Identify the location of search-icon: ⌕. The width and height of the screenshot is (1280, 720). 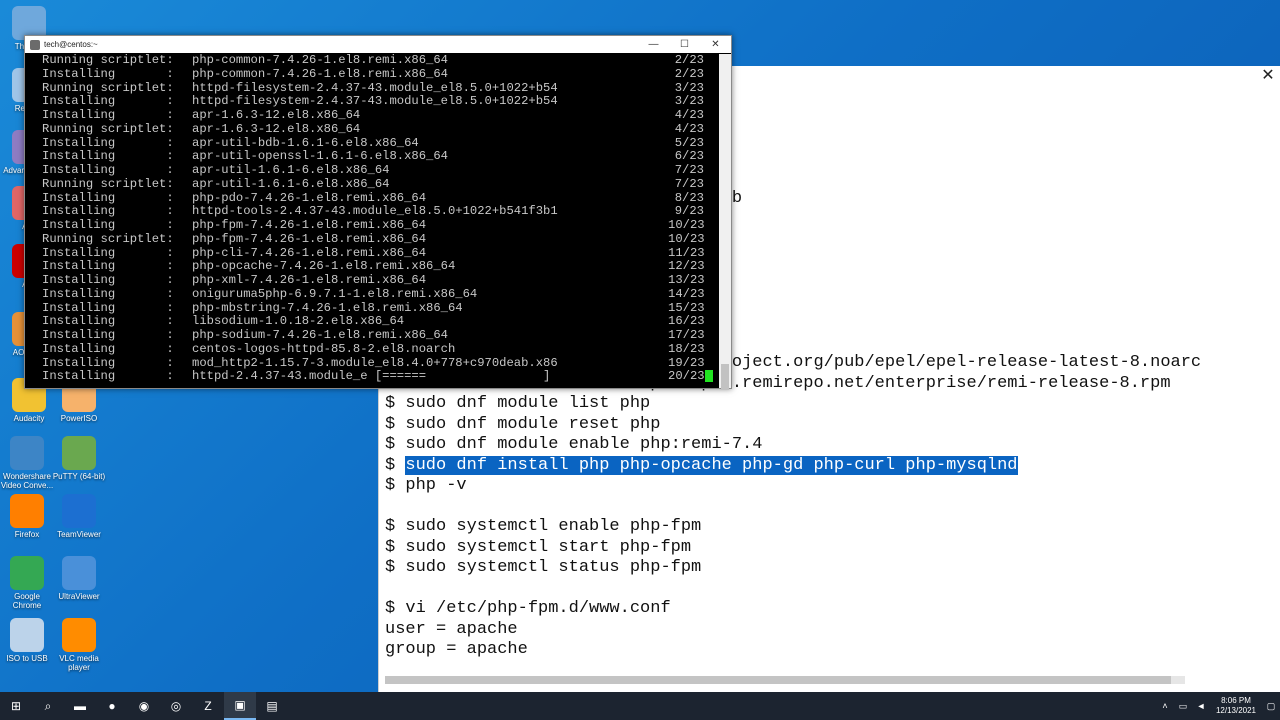
(48, 706).